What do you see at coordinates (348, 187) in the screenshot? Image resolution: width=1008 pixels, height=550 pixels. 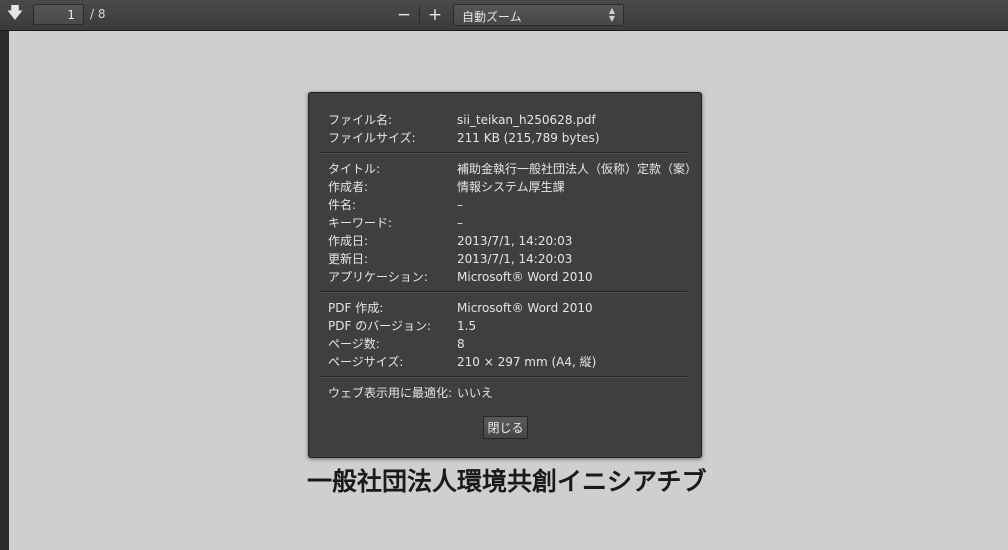 I see `property-label: 作成者:` at bounding box center [348, 187].